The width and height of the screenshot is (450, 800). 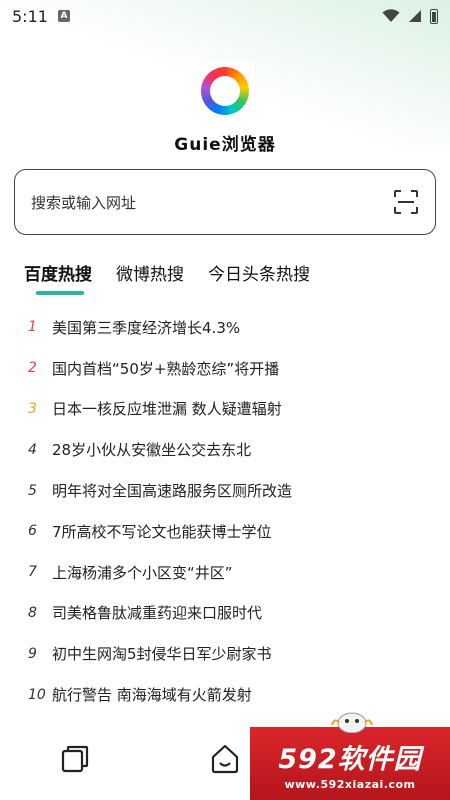 What do you see at coordinates (37, 694) in the screenshot?
I see `rank-number: 10` at bounding box center [37, 694].